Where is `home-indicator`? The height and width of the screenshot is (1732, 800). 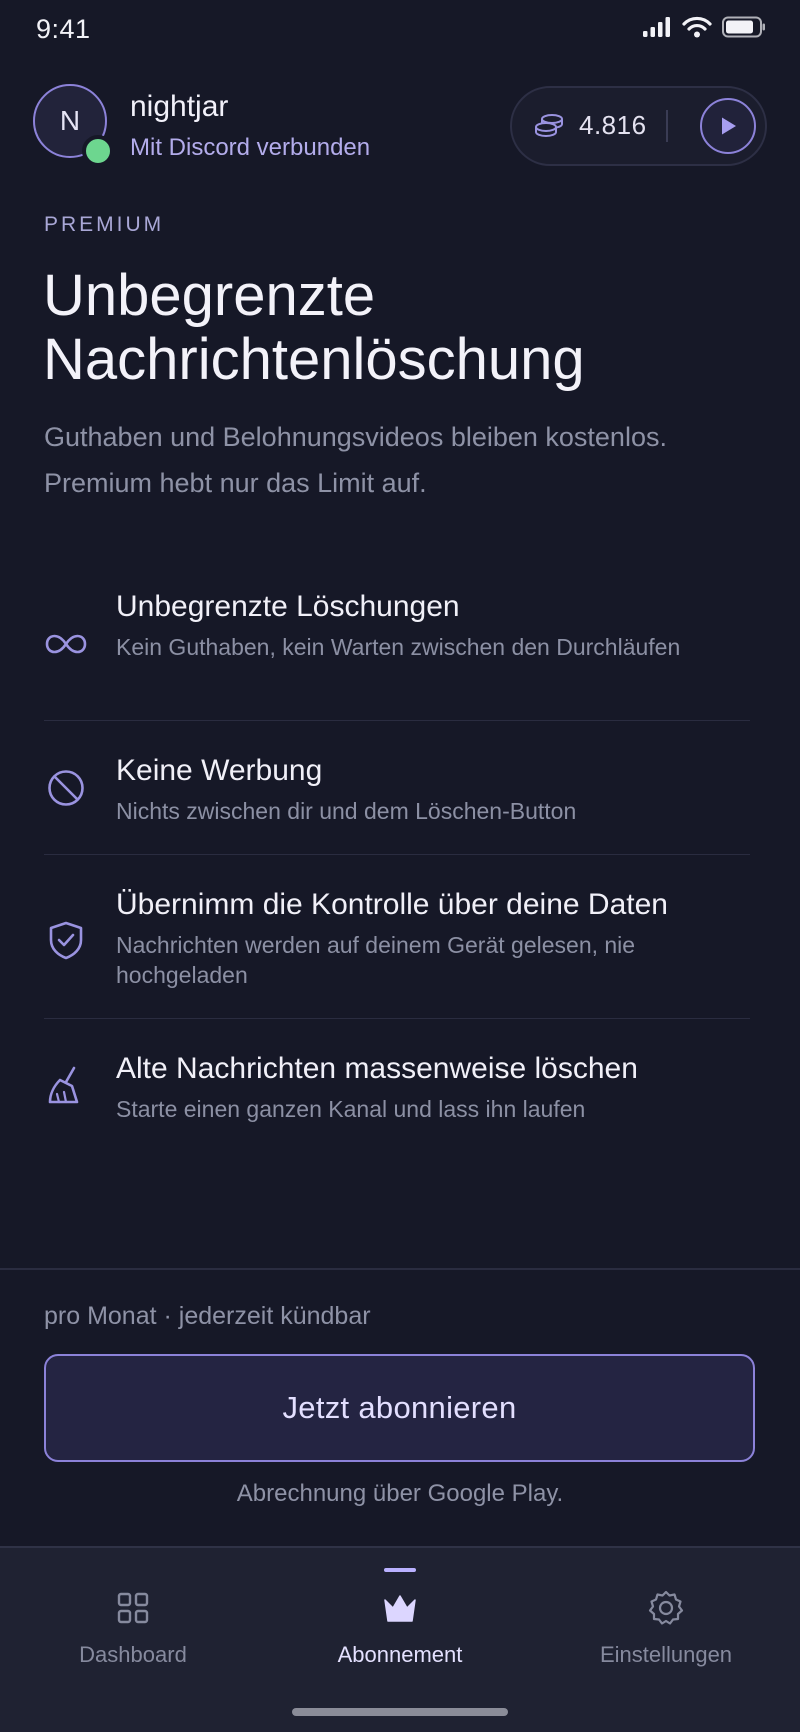 home-indicator is located at coordinates (400, 1712).